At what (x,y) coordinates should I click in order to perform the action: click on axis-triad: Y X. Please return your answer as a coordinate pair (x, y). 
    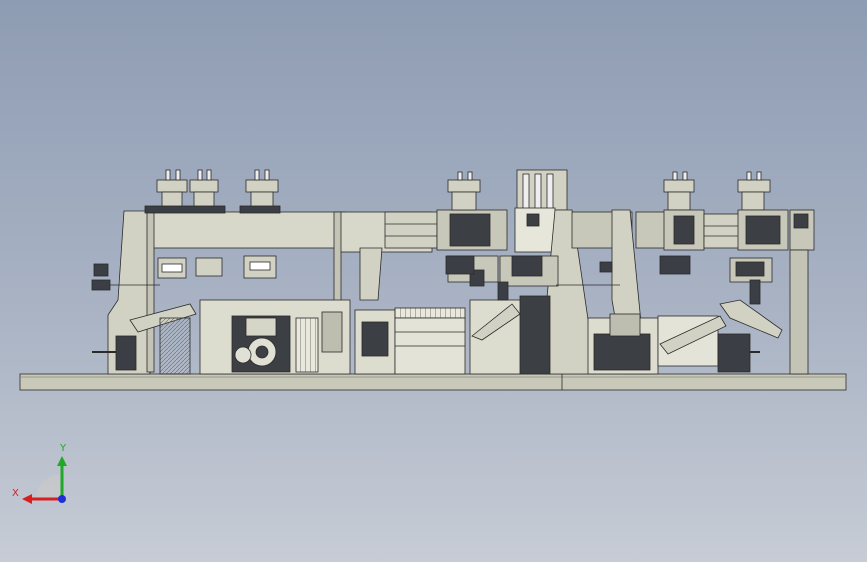
    Looking at the image, I should click on (39, 473).